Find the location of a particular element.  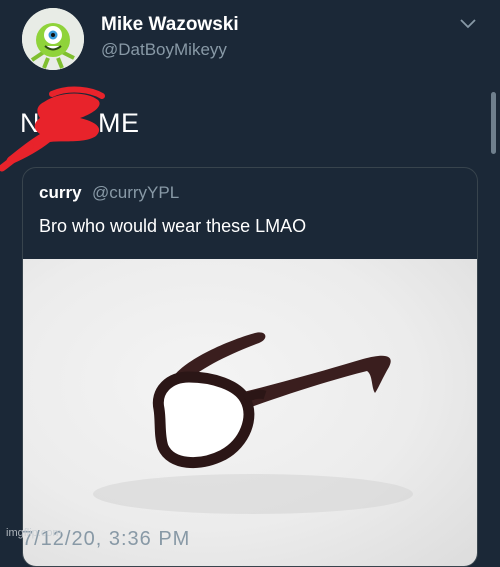

quoted-handle: @curryYPL is located at coordinates (136, 192).